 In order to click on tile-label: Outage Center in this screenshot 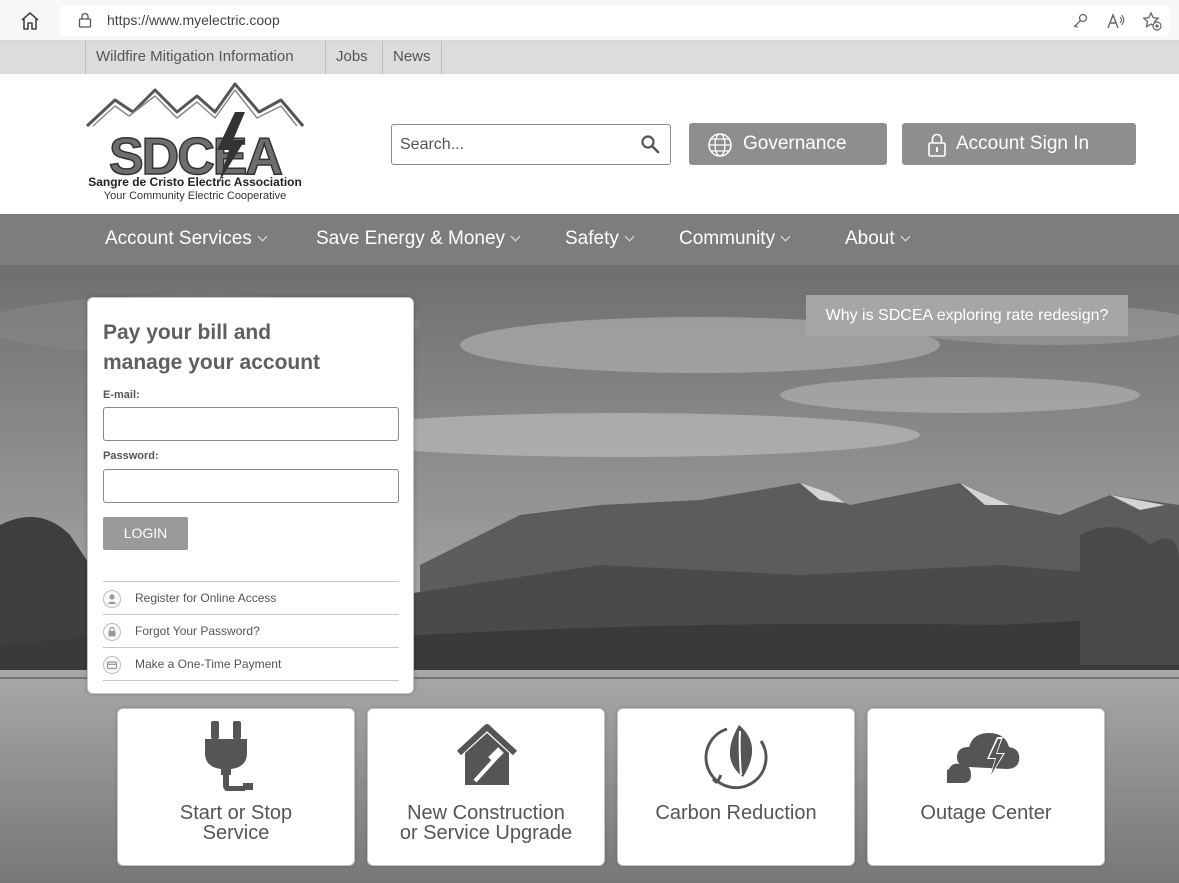, I will do `click(986, 813)`.